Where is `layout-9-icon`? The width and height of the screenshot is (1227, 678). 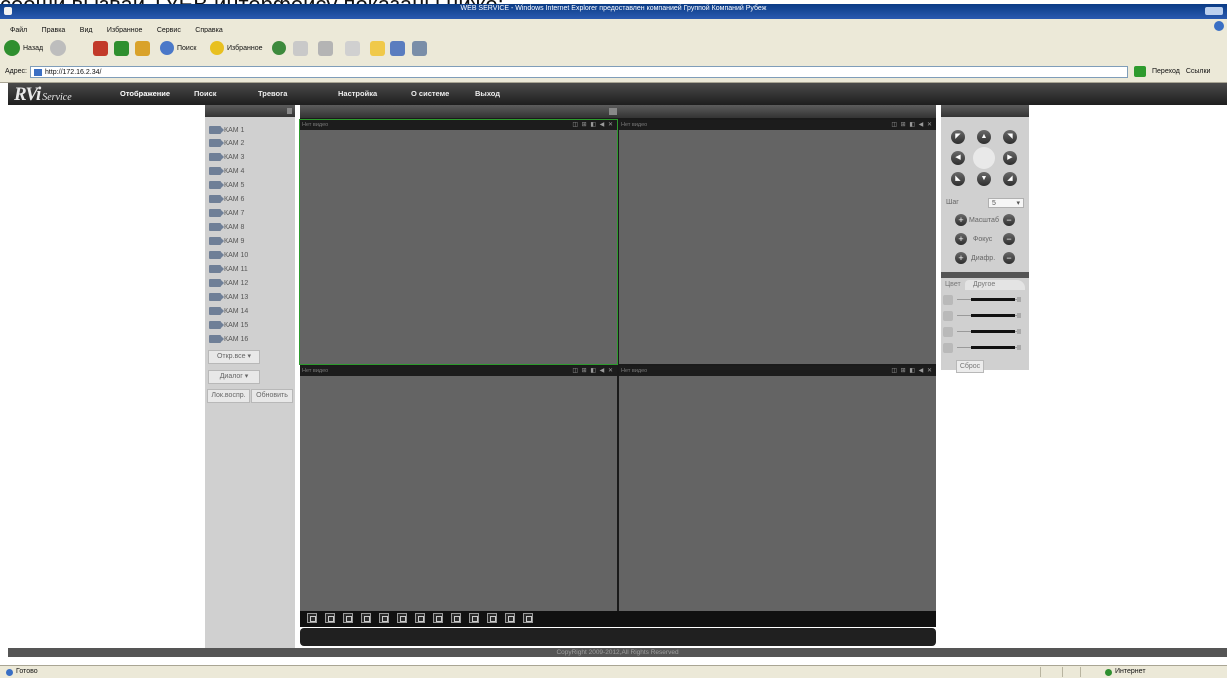
layout-9-icon is located at coordinates (438, 618).